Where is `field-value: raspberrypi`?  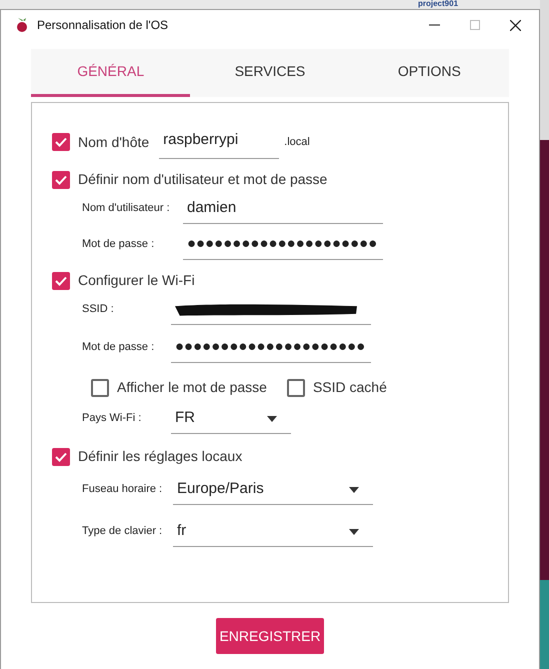 field-value: raspberrypi is located at coordinates (200, 139).